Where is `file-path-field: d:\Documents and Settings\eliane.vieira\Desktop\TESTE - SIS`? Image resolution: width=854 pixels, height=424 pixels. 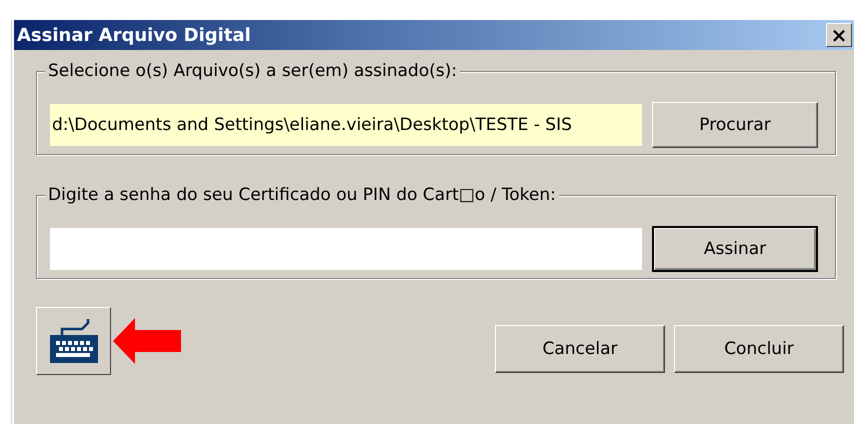 file-path-field: d:\Documents and Settings\eliane.vieira\Desktop\TESTE - SIS is located at coordinates (346, 125).